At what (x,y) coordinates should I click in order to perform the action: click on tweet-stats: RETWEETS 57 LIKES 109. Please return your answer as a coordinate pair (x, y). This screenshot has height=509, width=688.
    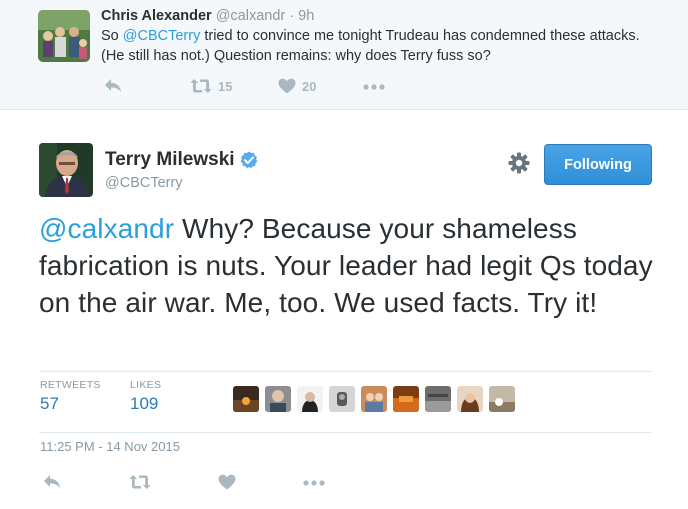
    Looking at the image, I should click on (345, 402).